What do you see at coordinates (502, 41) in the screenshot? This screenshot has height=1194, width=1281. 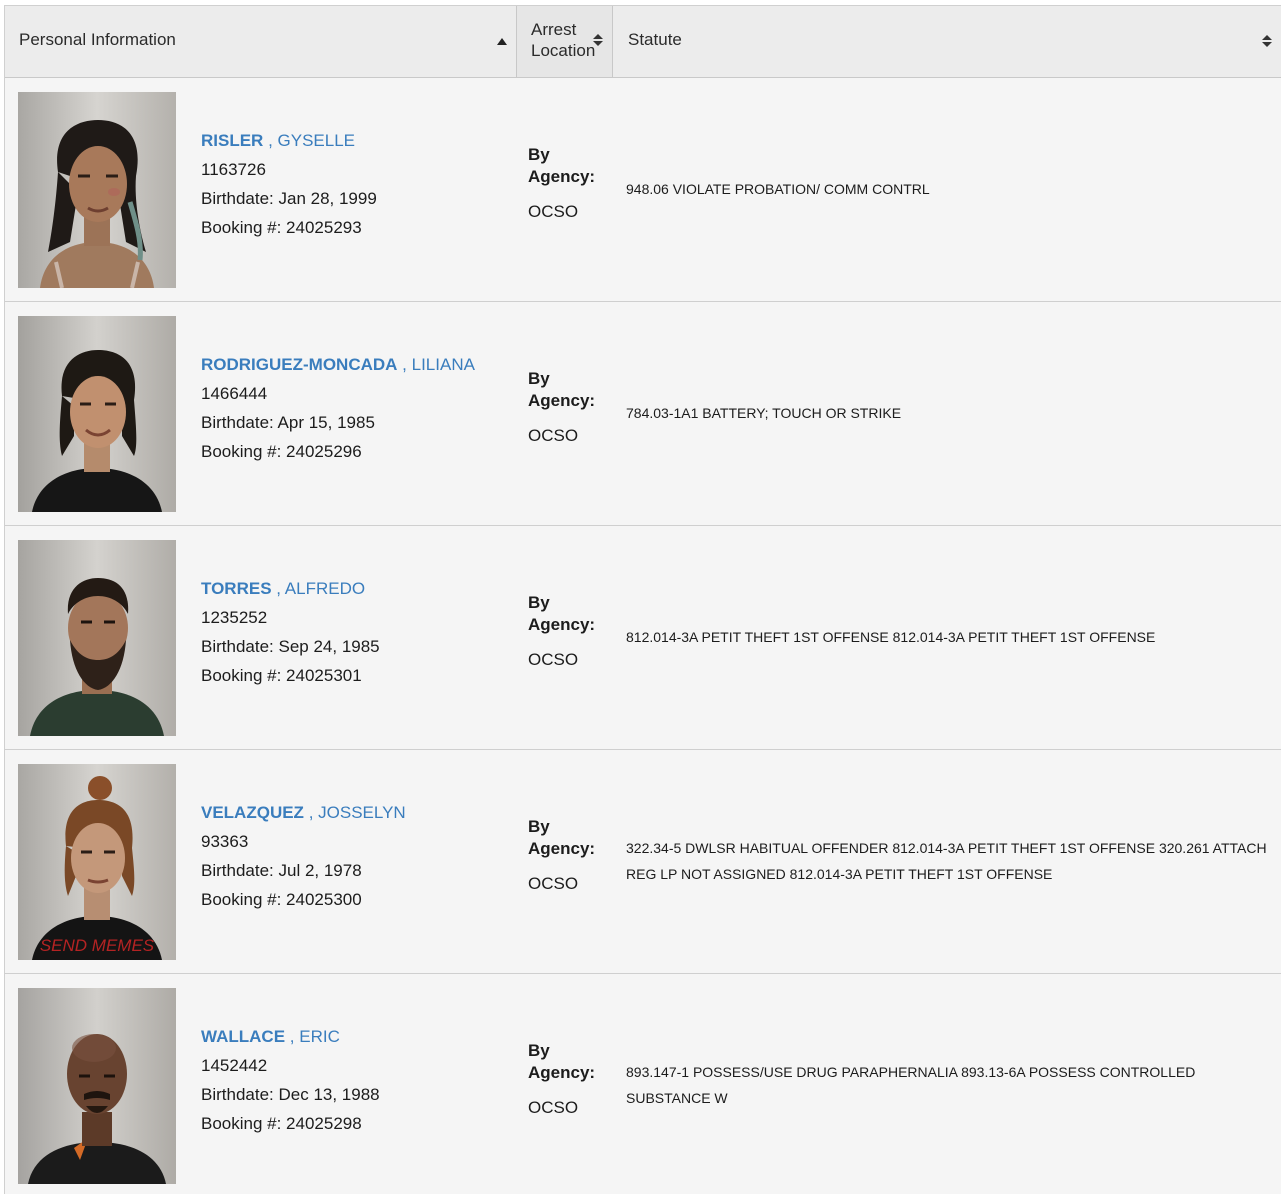 I see `sort-ascending-icon` at bounding box center [502, 41].